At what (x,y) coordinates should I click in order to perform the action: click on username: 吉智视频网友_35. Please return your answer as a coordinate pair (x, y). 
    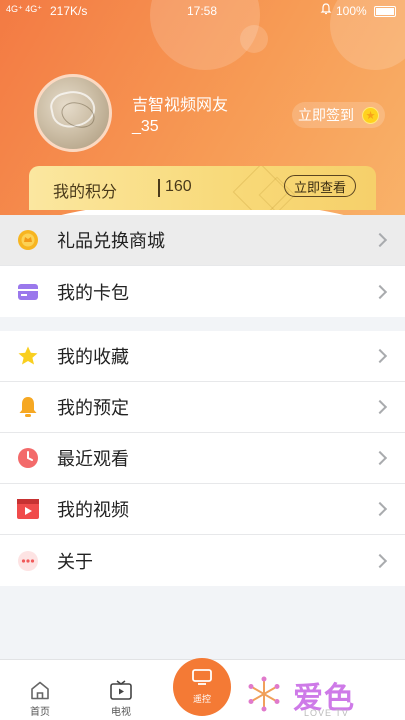
    Looking at the image, I should click on (180, 116).